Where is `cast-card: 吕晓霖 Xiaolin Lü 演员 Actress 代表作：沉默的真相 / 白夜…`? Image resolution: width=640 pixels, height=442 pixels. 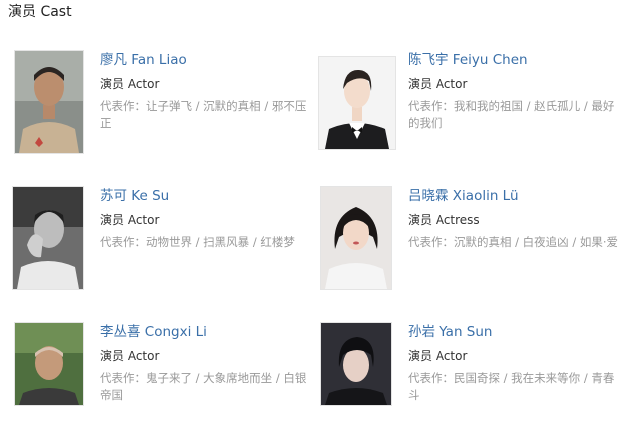
cast-card: 吕晓霖 Xiaolin Lü 演员 Actress 代表作：沉默的真相 / 白夜… is located at coordinates (475, 246).